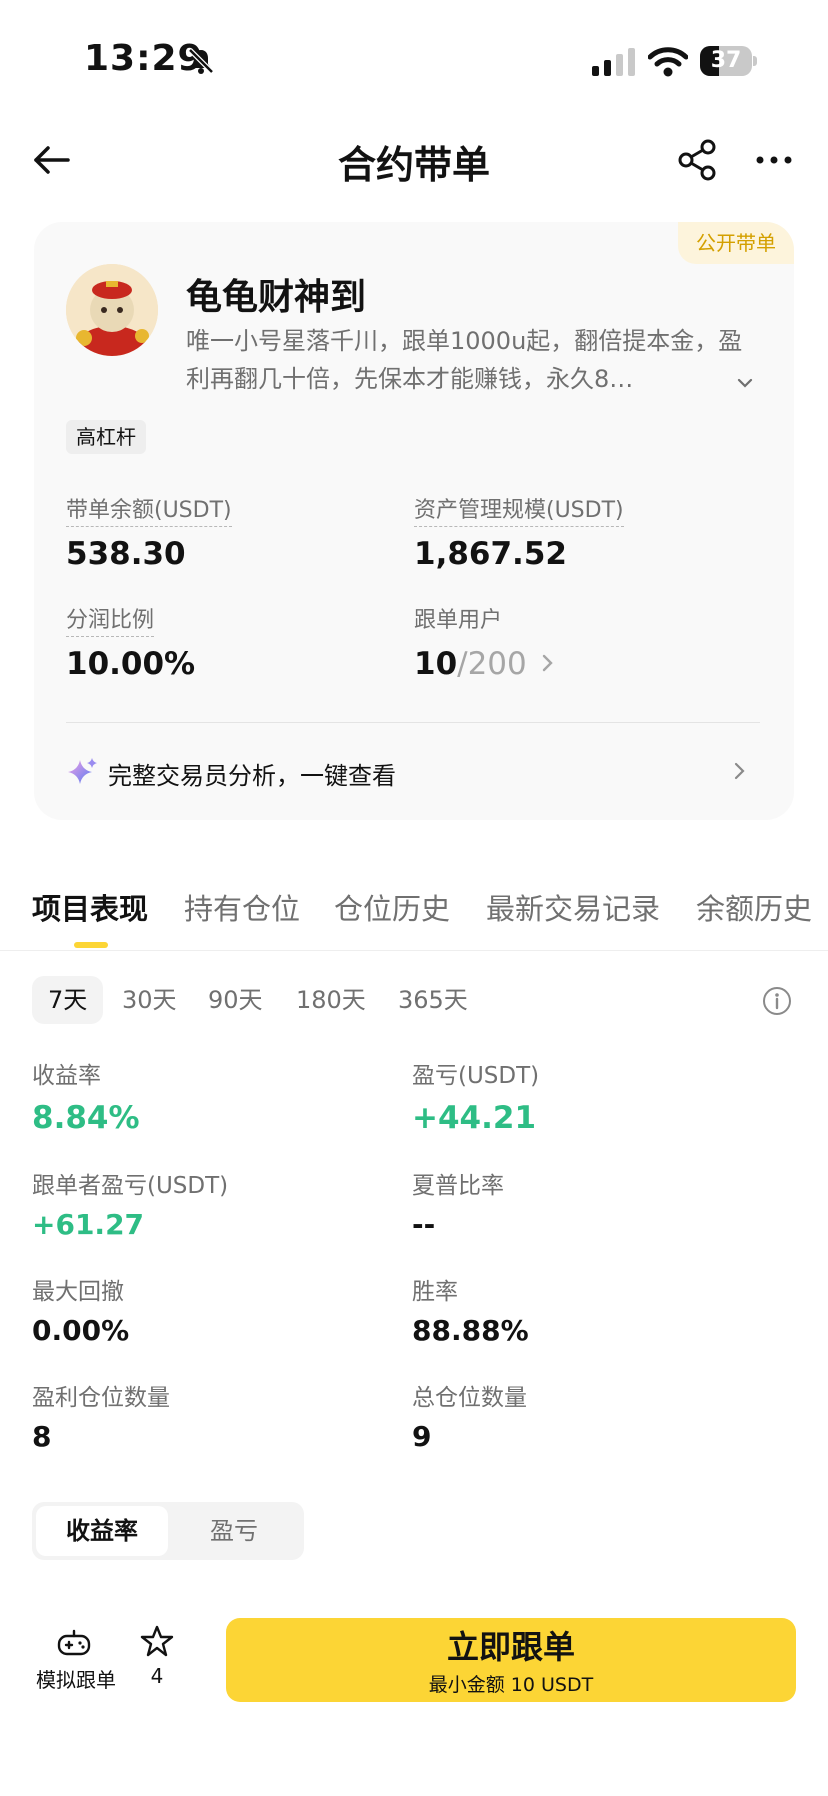 The height and width of the screenshot is (1796, 828). What do you see at coordinates (424, 1224) in the screenshot?
I see `sharpe-value: --` at bounding box center [424, 1224].